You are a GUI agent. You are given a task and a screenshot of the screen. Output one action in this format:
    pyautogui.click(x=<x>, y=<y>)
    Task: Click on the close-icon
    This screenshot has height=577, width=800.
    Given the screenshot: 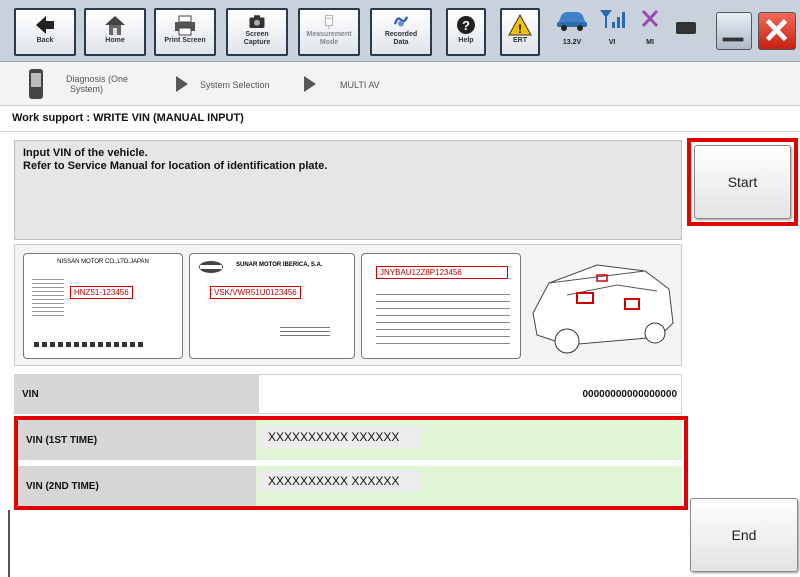 What is the action you would take?
    pyautogui.click(x=776, y=30)
    